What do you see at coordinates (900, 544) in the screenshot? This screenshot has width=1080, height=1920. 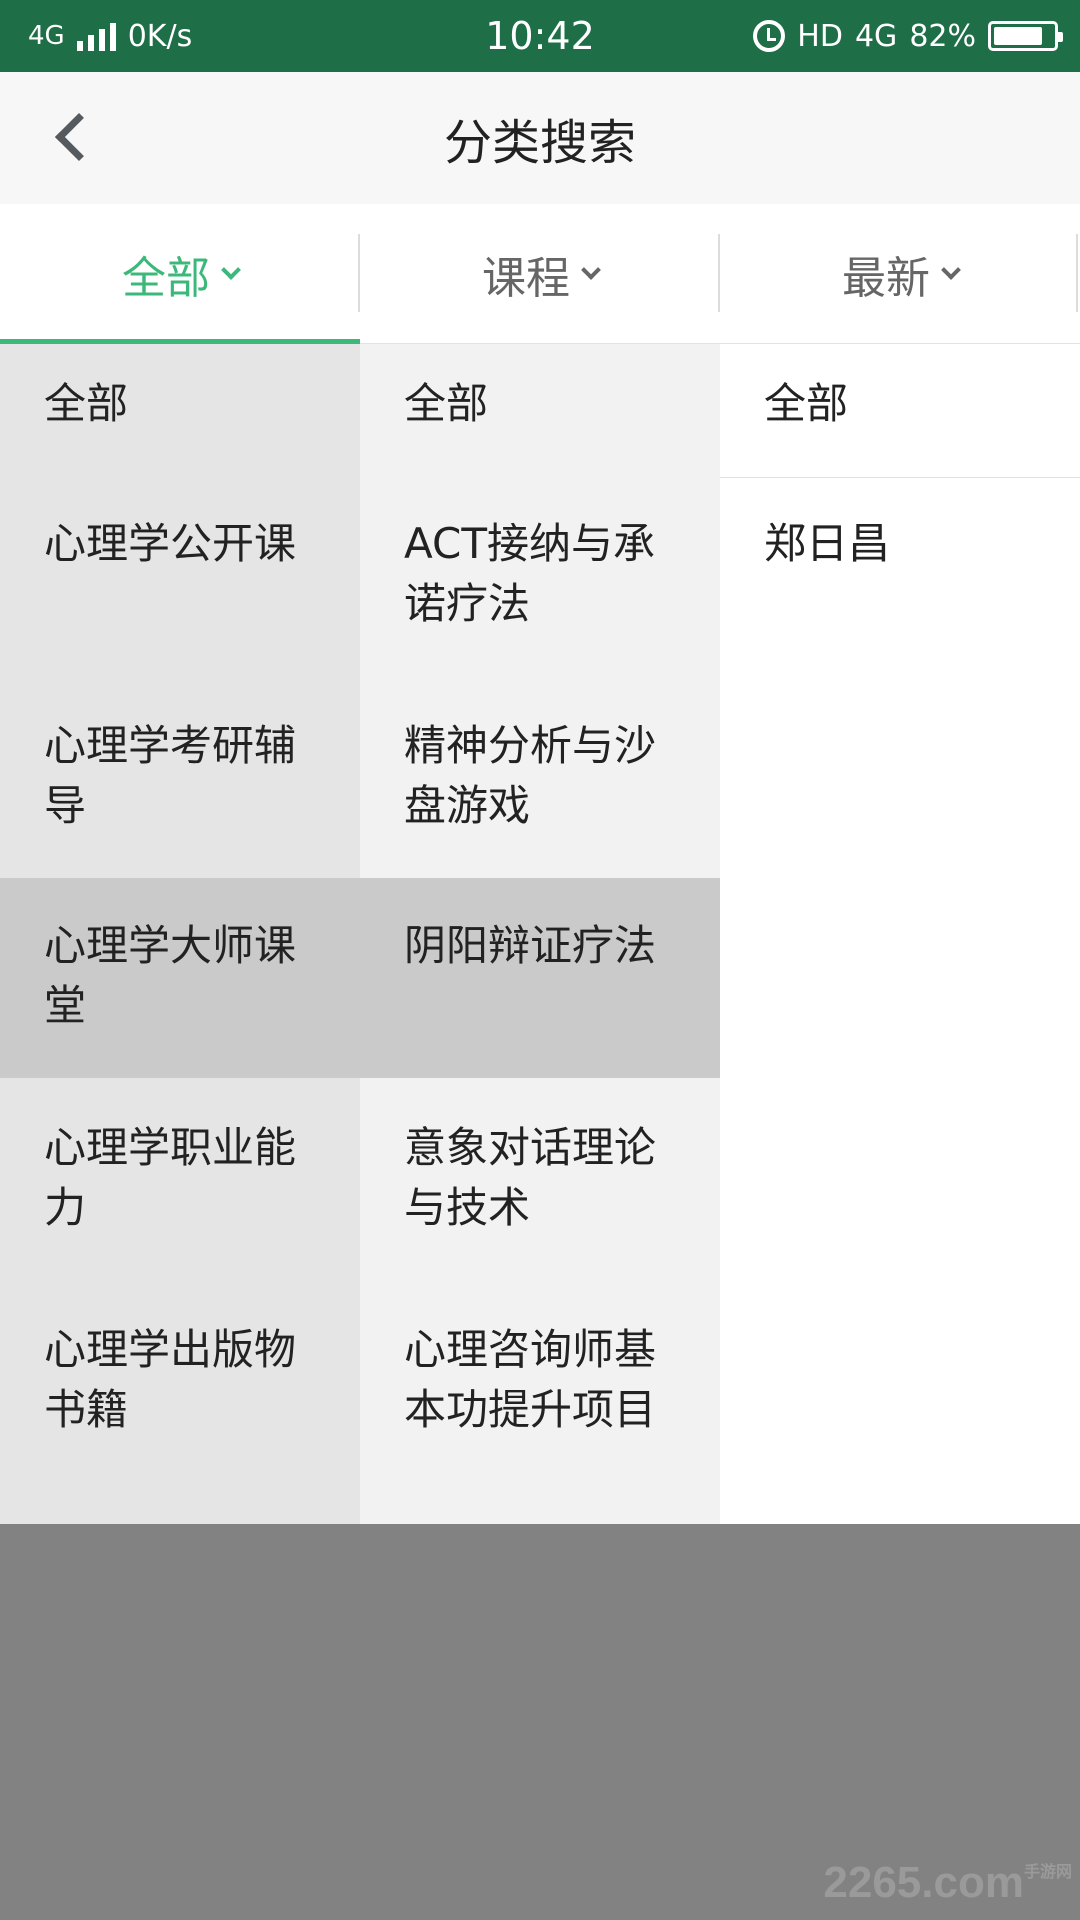 I see `teacher-item: 郑日昌` at bounding box center [900, 544].